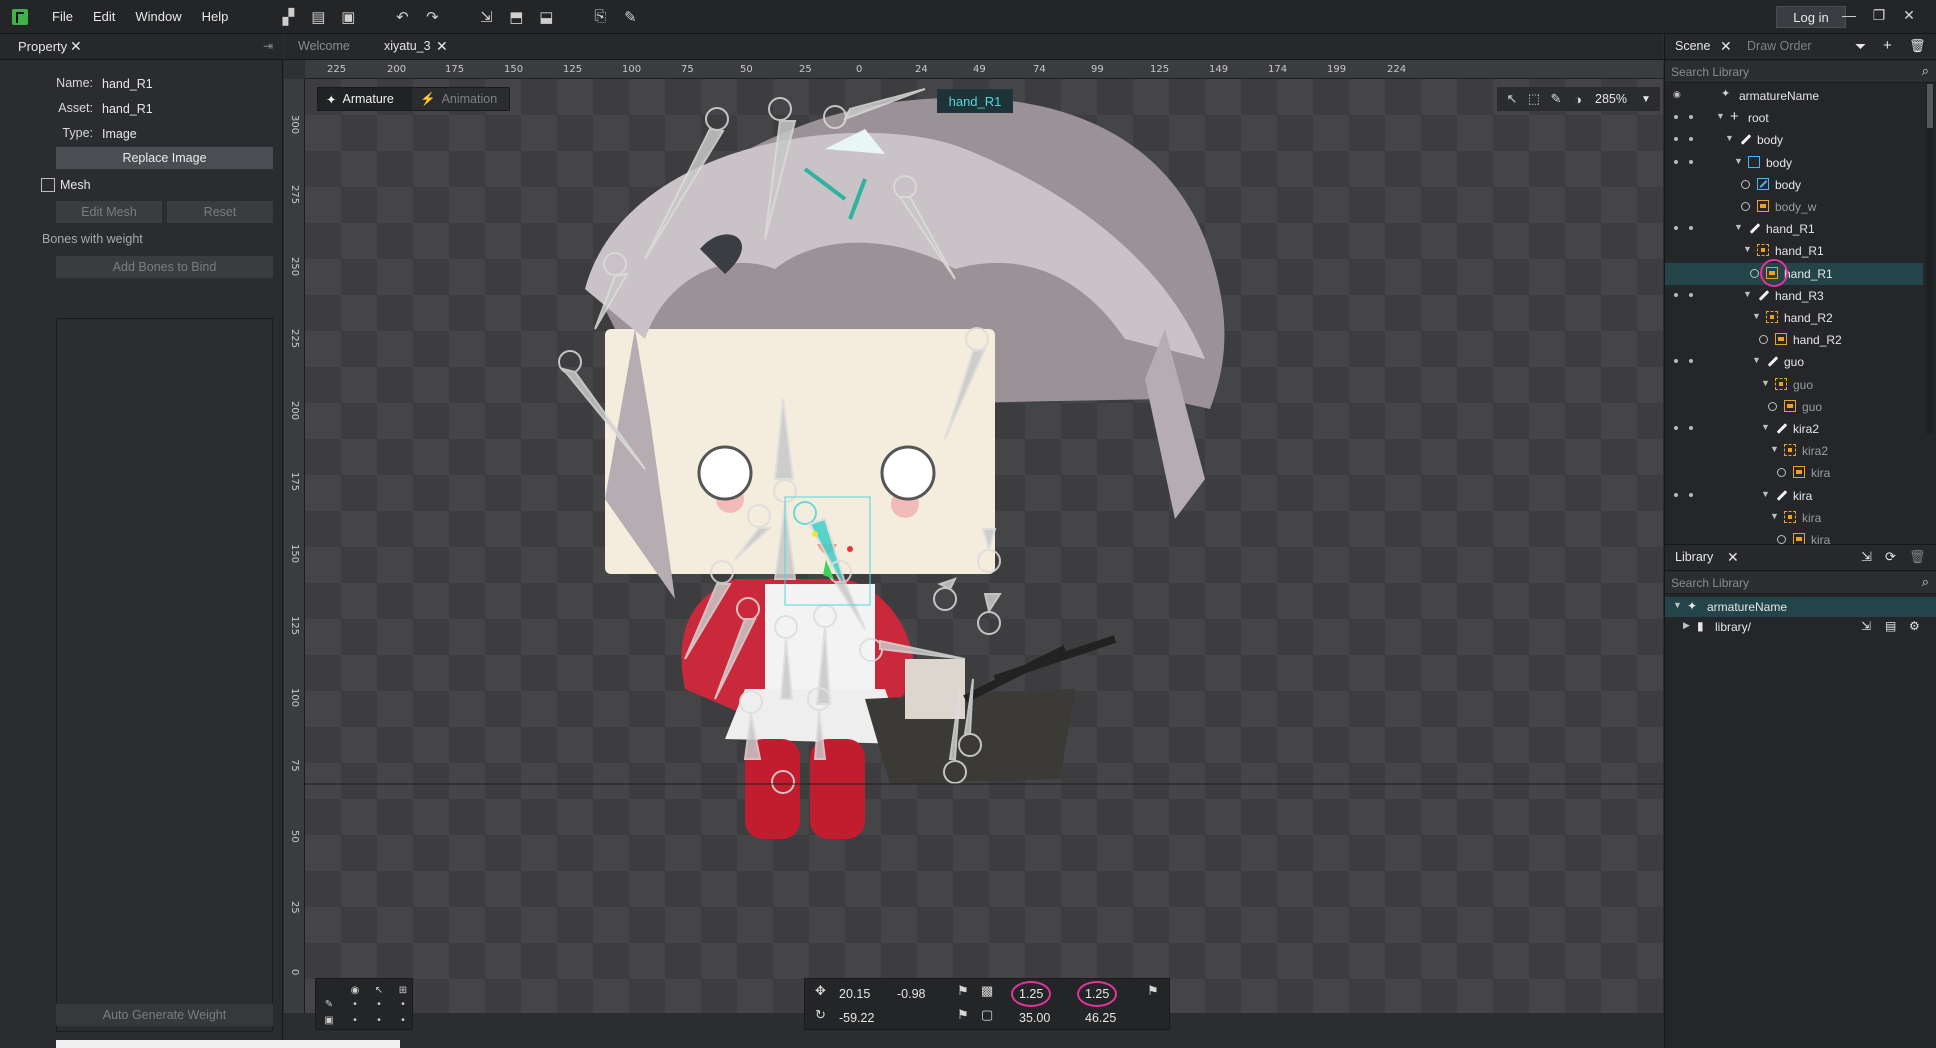 The width and height of the screenshot is (1936, 1048). I want to click on scene-tree-item: ▼ kira, so click(1794, 496).